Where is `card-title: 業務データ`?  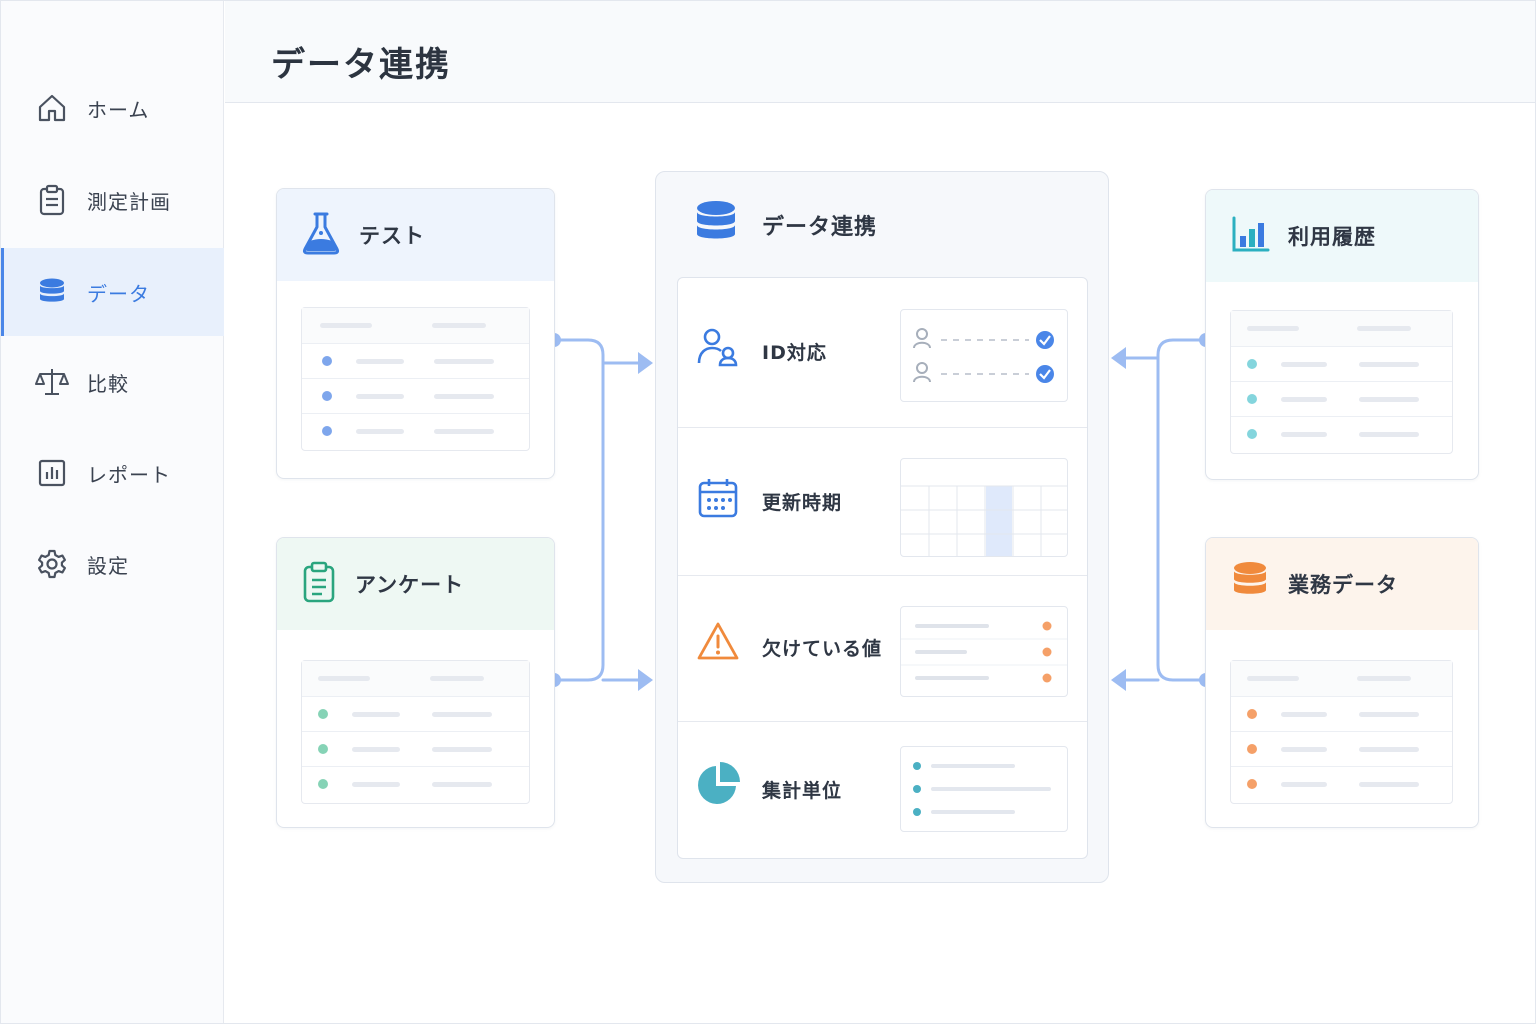
card-title: 業務データ is located at coordinates (1343, 585).